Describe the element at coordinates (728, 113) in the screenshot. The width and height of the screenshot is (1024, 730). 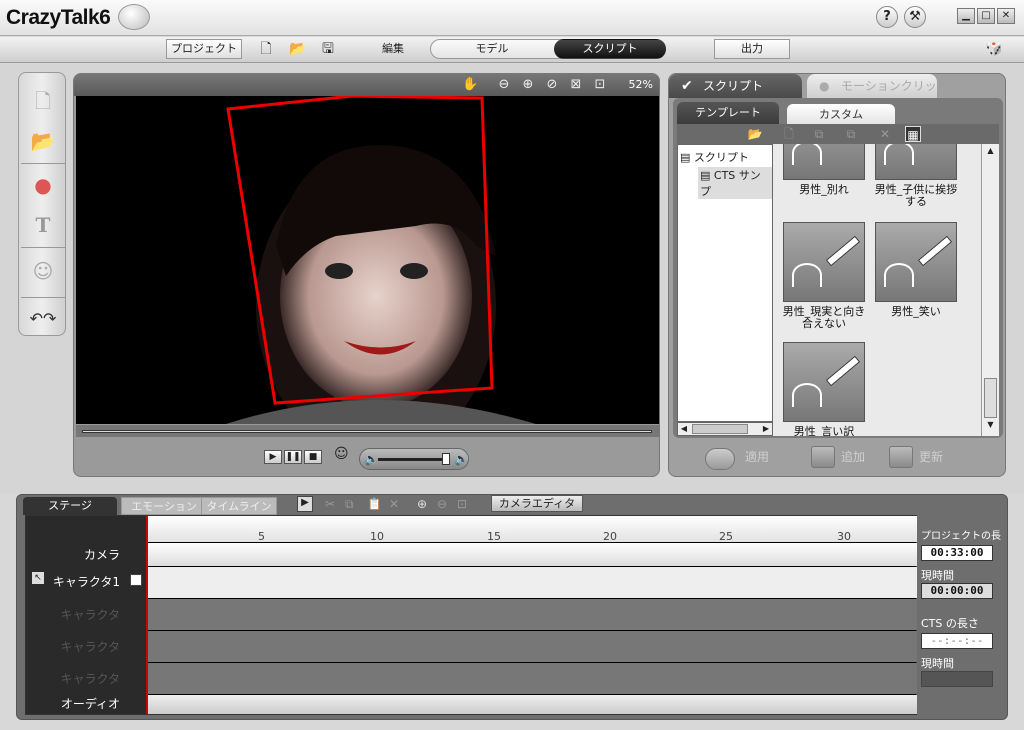
I see `subtab-template: テンプレート` at that location.